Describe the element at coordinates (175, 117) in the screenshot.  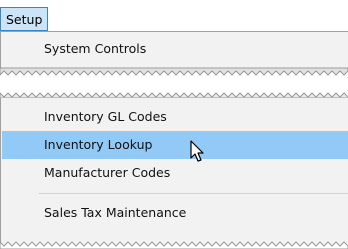
I see `menu-item-inventory-gl-codes: Inventory GL Codes` at that location.